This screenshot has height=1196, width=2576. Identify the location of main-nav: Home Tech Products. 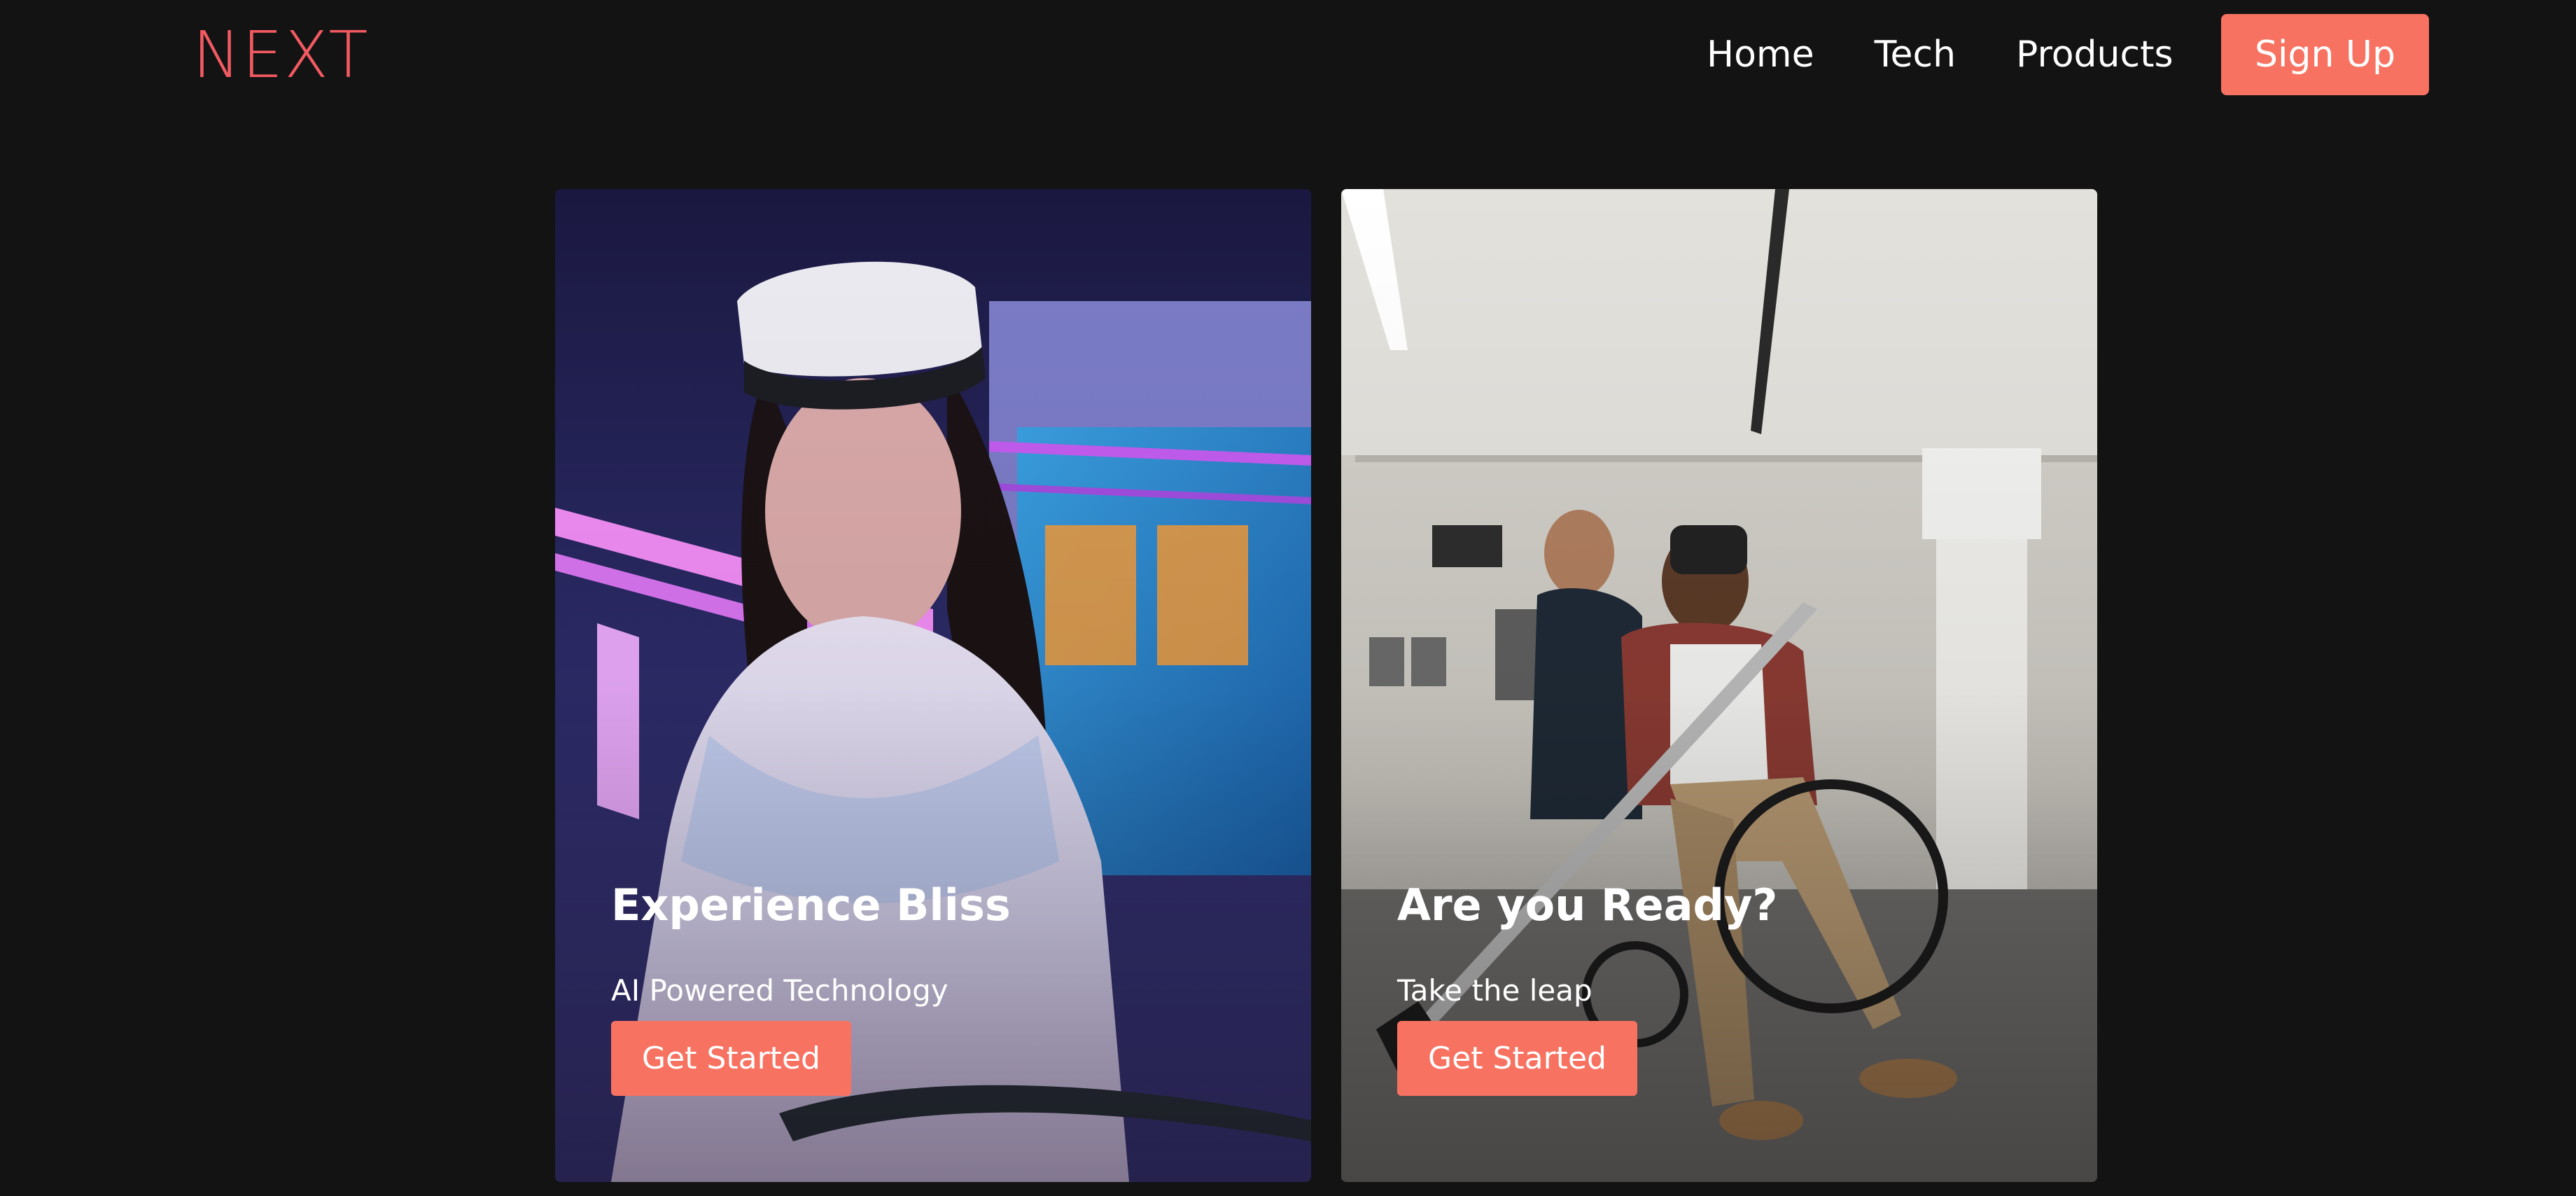
(1970, 54).